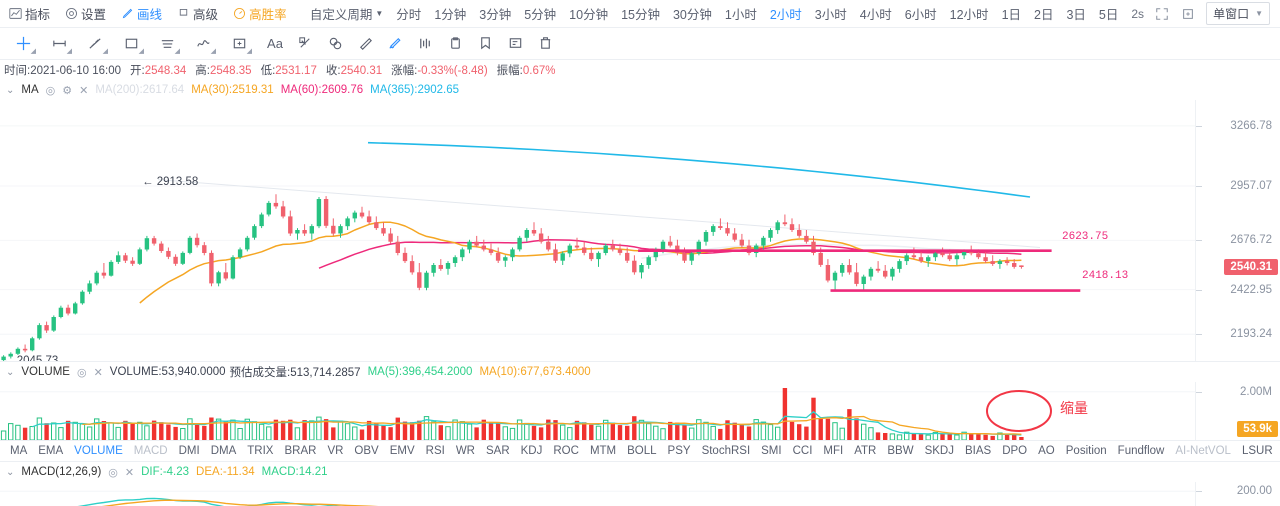 The width and height of the screenshot is (1280, 506). Describe the element at coordinates (532, 451) in the screenshot. I see `indicator-tab-kdj: KDJ` at that location.